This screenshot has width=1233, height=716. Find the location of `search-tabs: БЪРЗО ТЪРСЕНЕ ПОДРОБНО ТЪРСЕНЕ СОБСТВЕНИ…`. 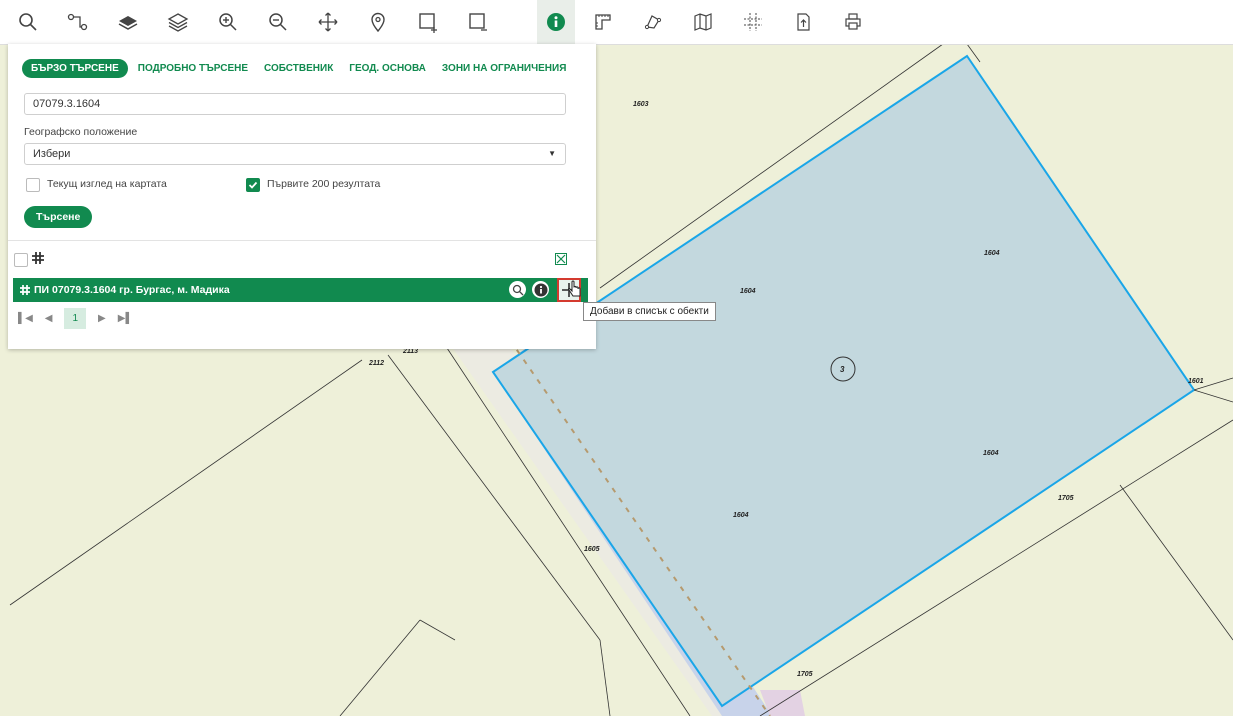

search-tabs: БЪРЗО ТЪРСЕНЕ ПОДРОБНО ТЪРСЕНЕ СОБСТВЕНИ… is located at coordinates (302, 68).